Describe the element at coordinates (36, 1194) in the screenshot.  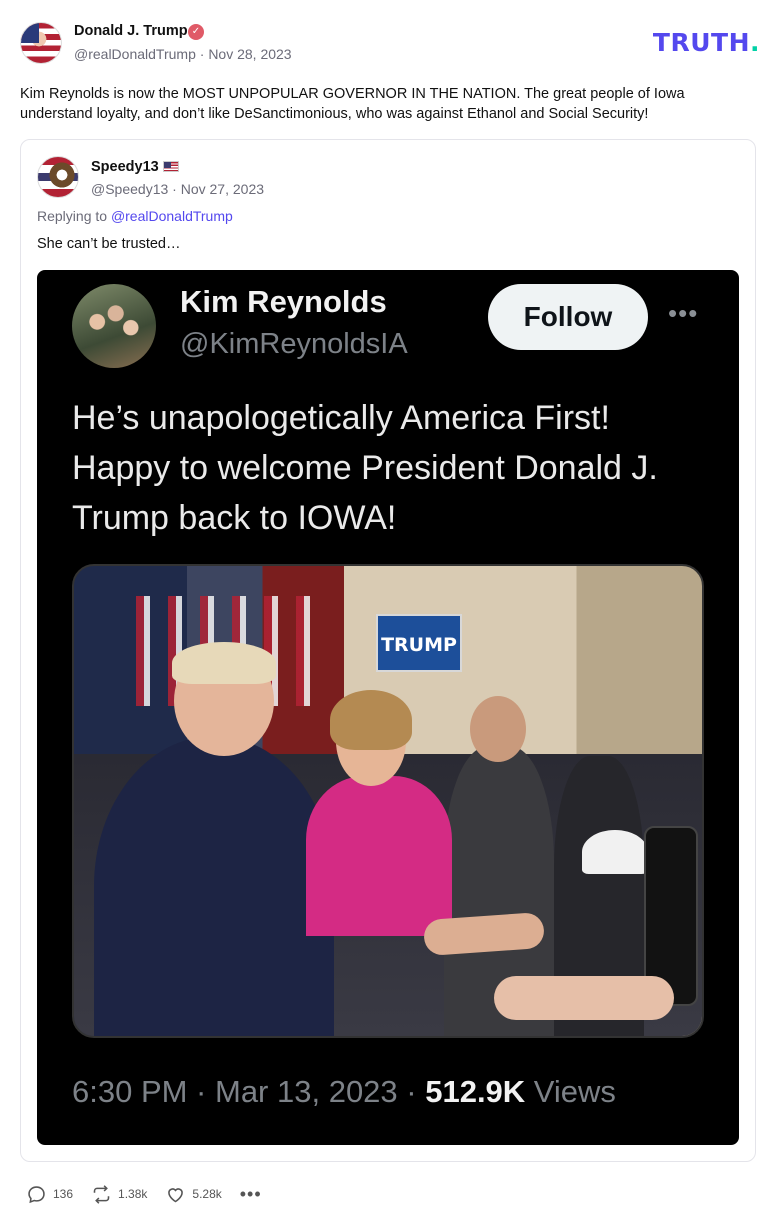
I see `reply-icon` at that location.